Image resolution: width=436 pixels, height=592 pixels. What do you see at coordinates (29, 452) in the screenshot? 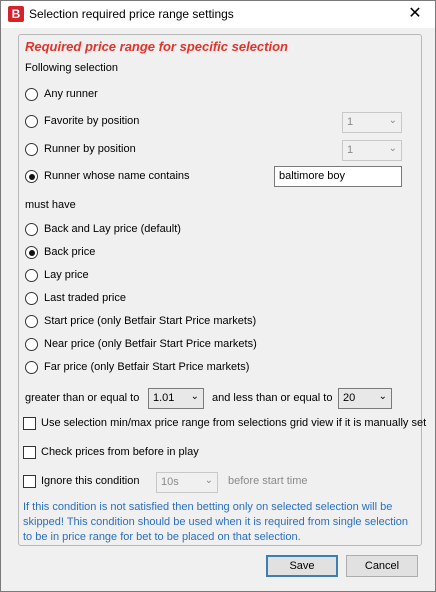
I see `check-prices-checkbox` at bounding box center [29, 452].